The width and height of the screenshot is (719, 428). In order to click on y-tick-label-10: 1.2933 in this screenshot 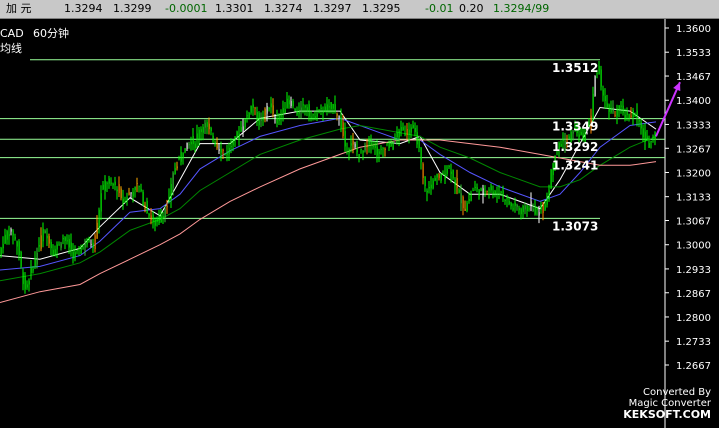, I will do `click(693, 270)`.